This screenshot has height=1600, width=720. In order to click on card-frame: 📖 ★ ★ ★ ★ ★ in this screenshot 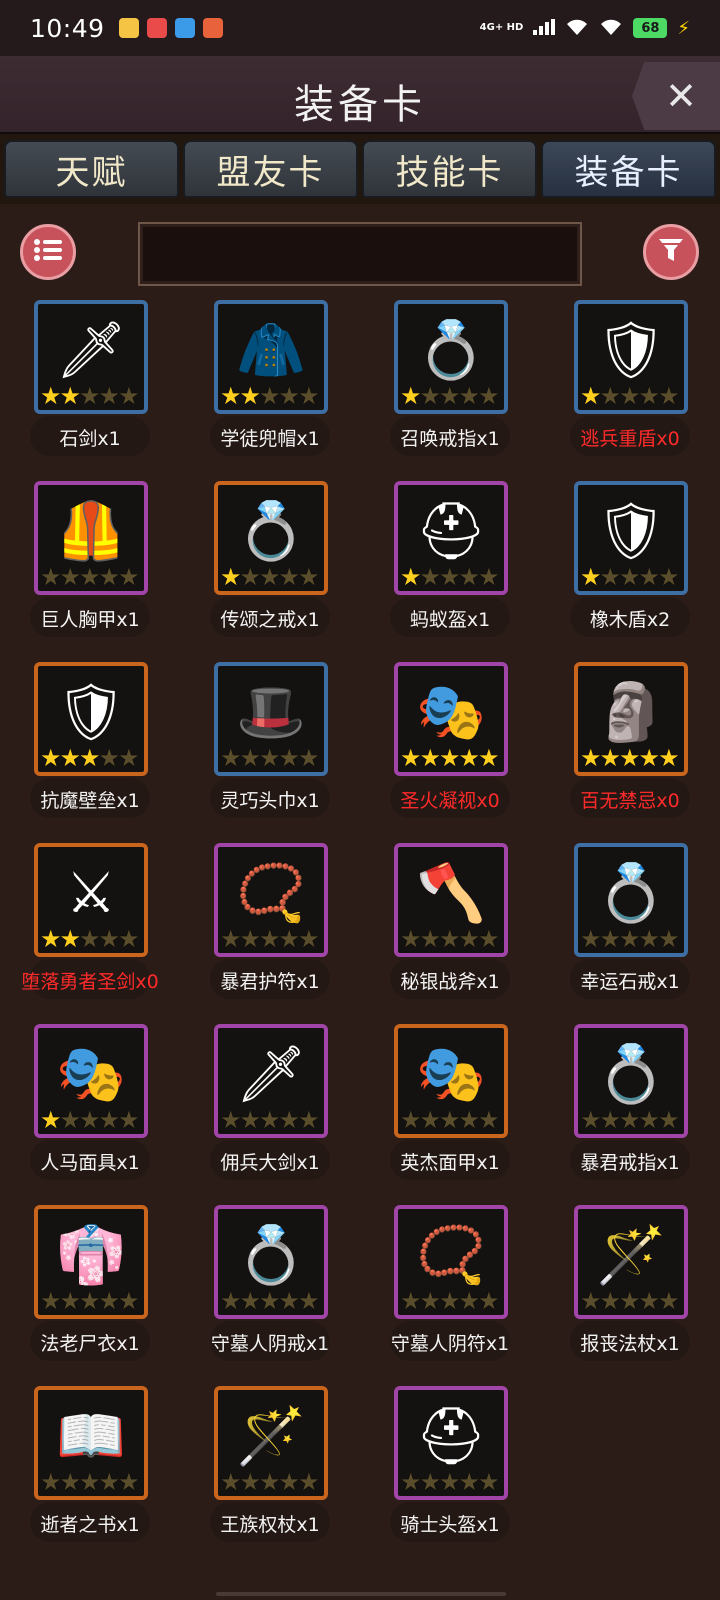, I will do `click(91, 1443)`.